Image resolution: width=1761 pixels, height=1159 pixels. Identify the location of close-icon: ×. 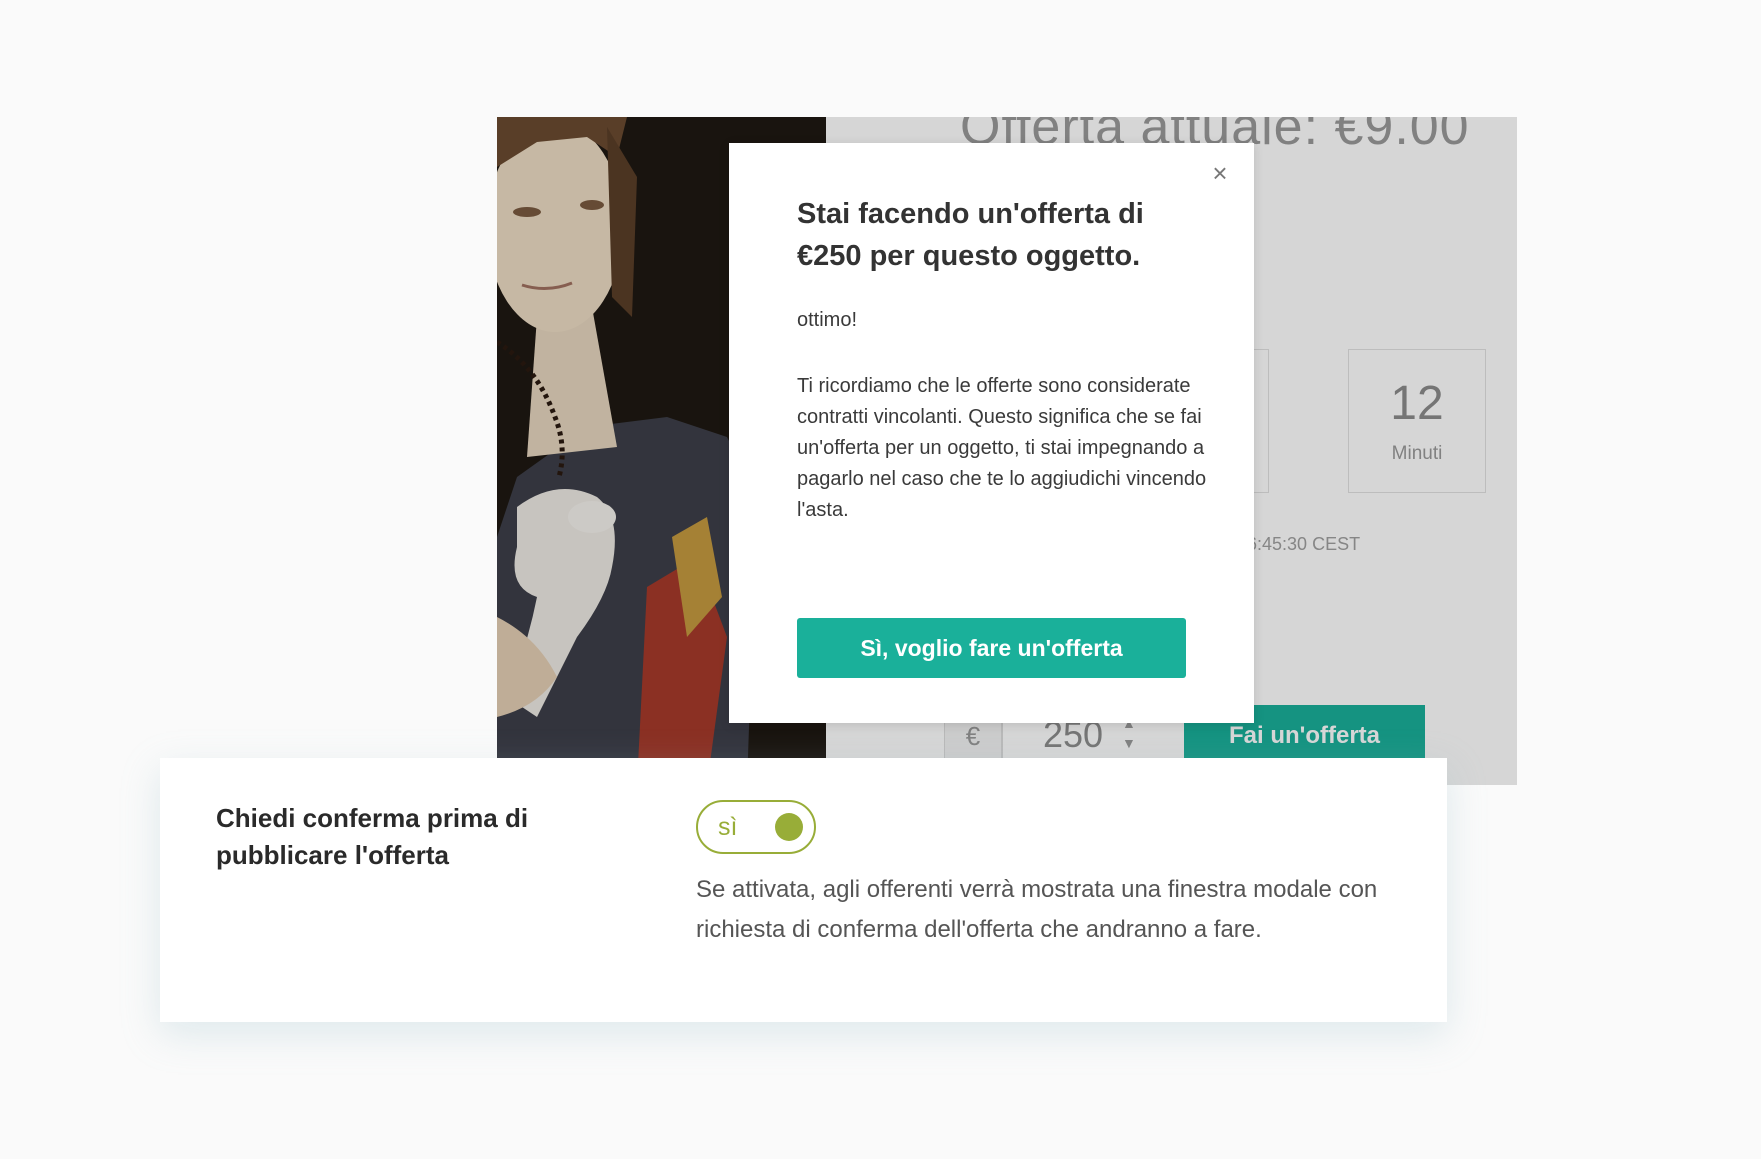
(1220, 173).